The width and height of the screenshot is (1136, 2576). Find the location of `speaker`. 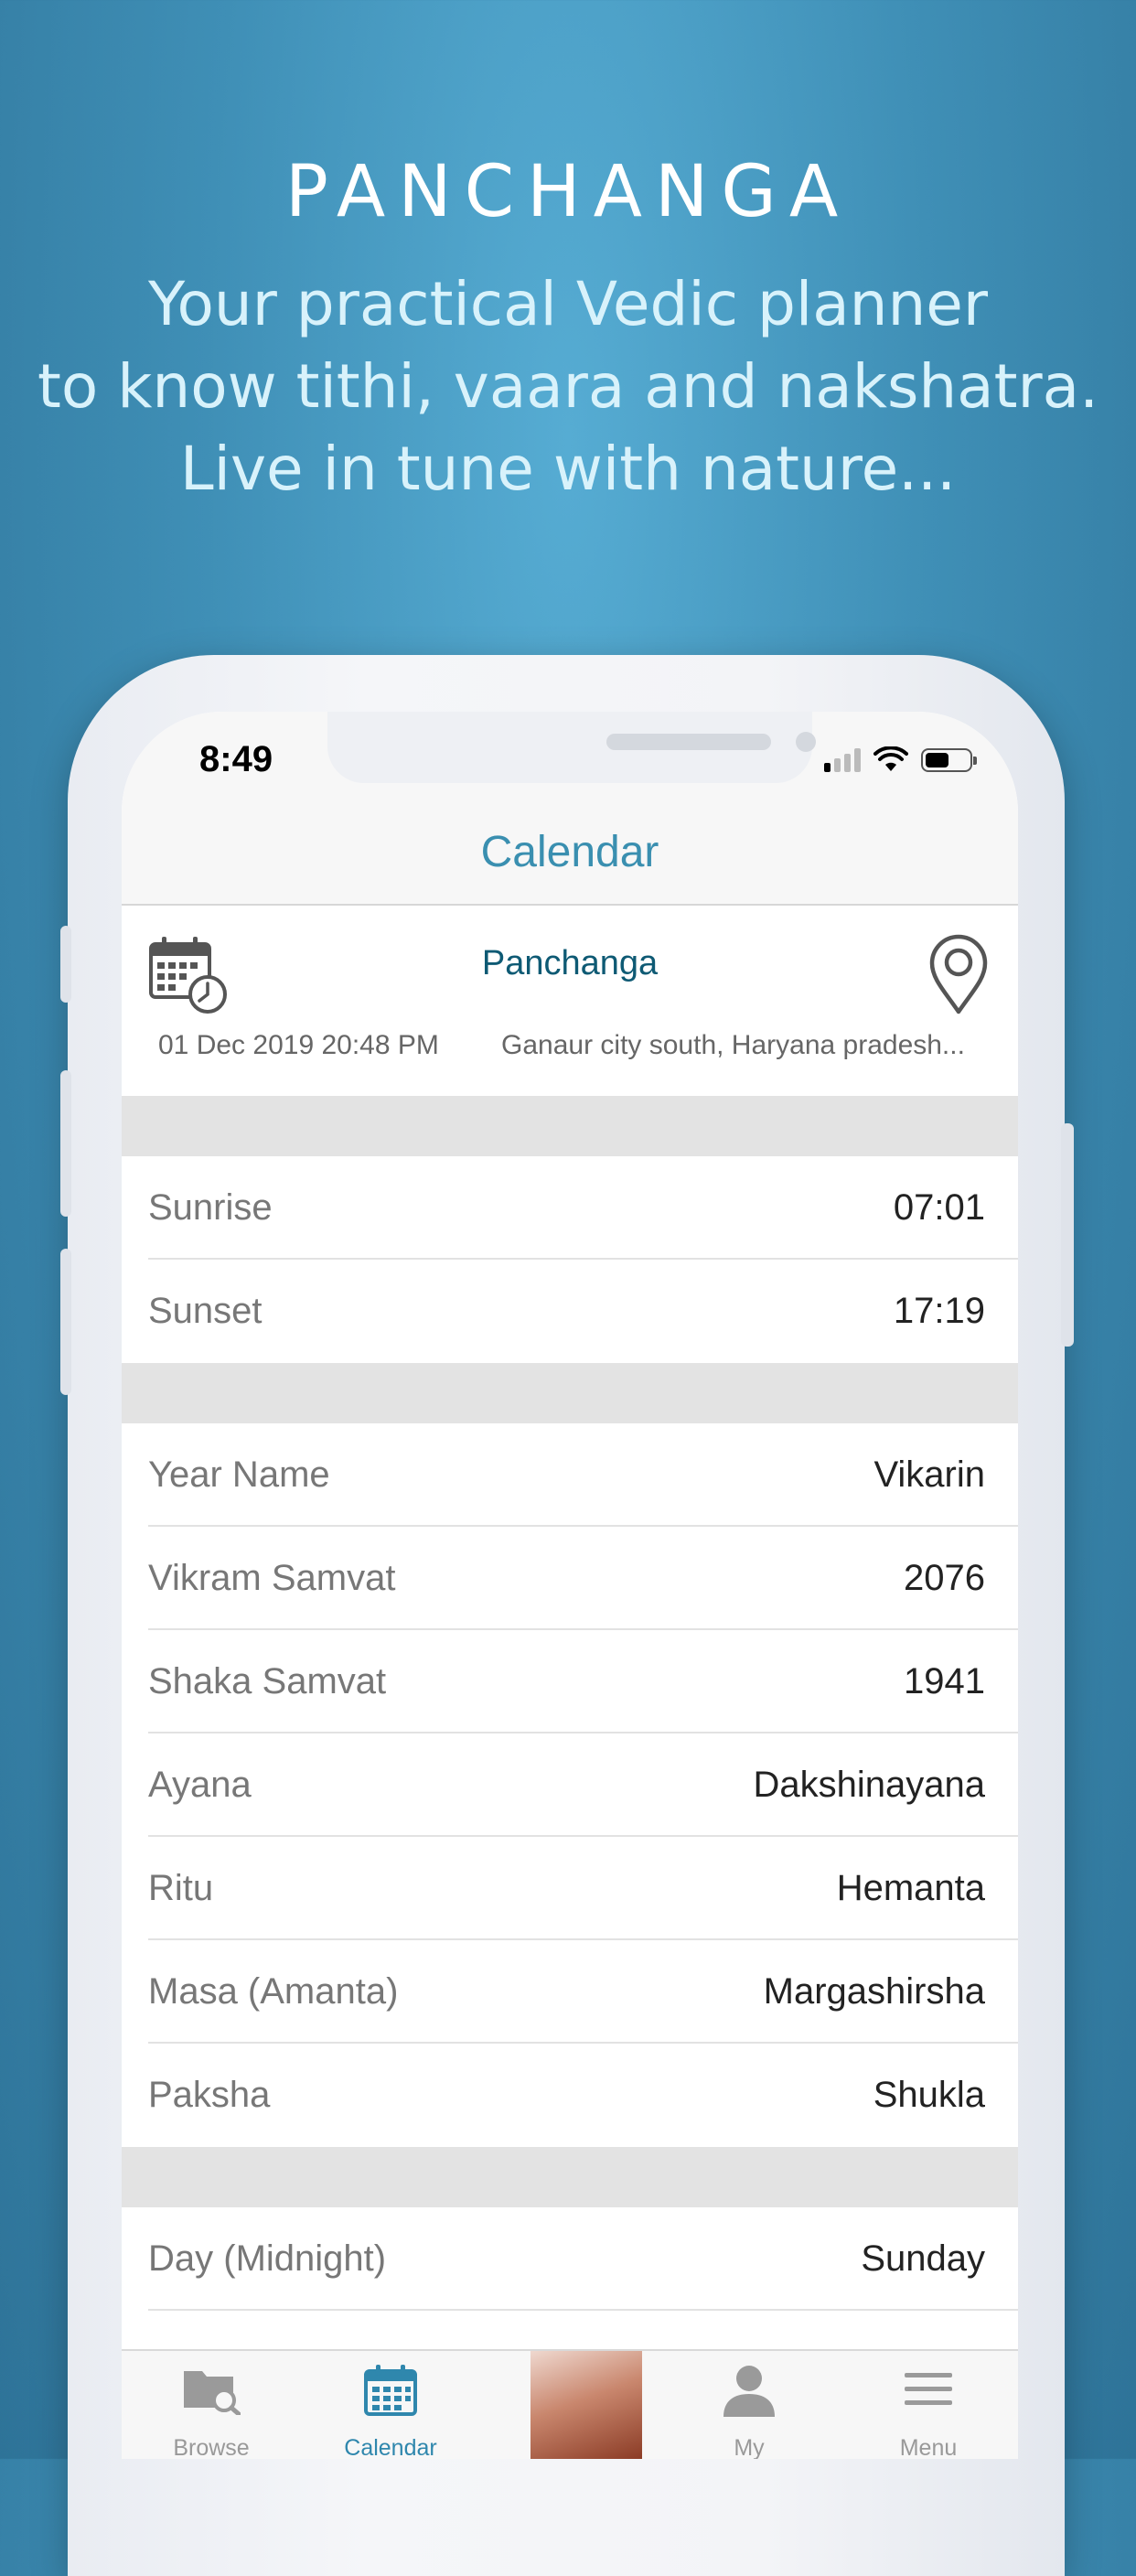

speaker is located at coordinates (688, 742).